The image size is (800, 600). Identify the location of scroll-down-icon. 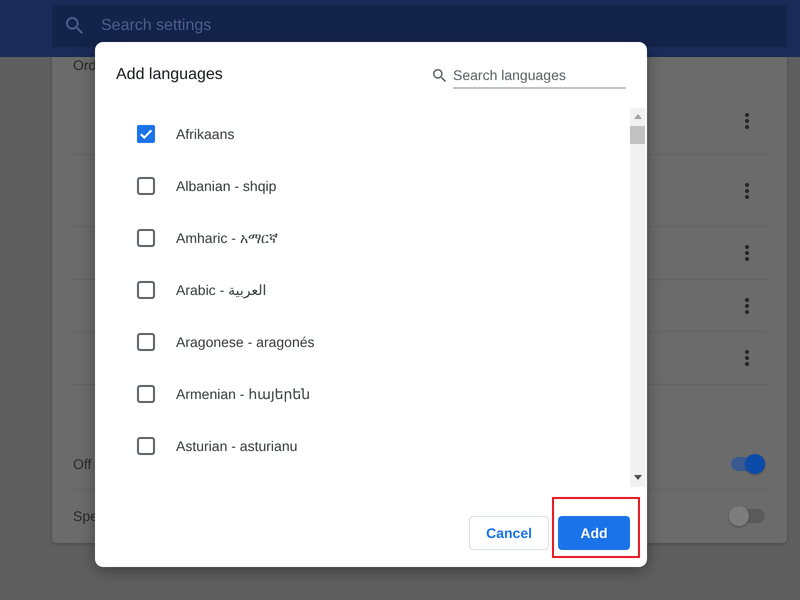
(638, 477).